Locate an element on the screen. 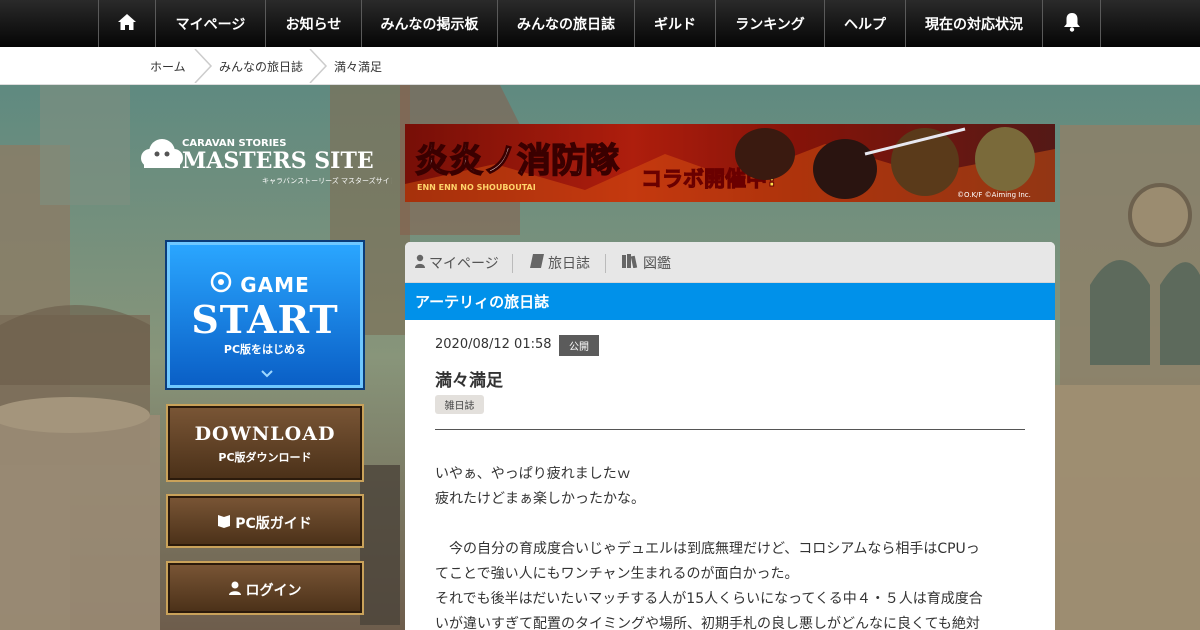 This screenshot has height=630, width=1200. download-main: DOWNLOAD is located at coordinates (265, 434).